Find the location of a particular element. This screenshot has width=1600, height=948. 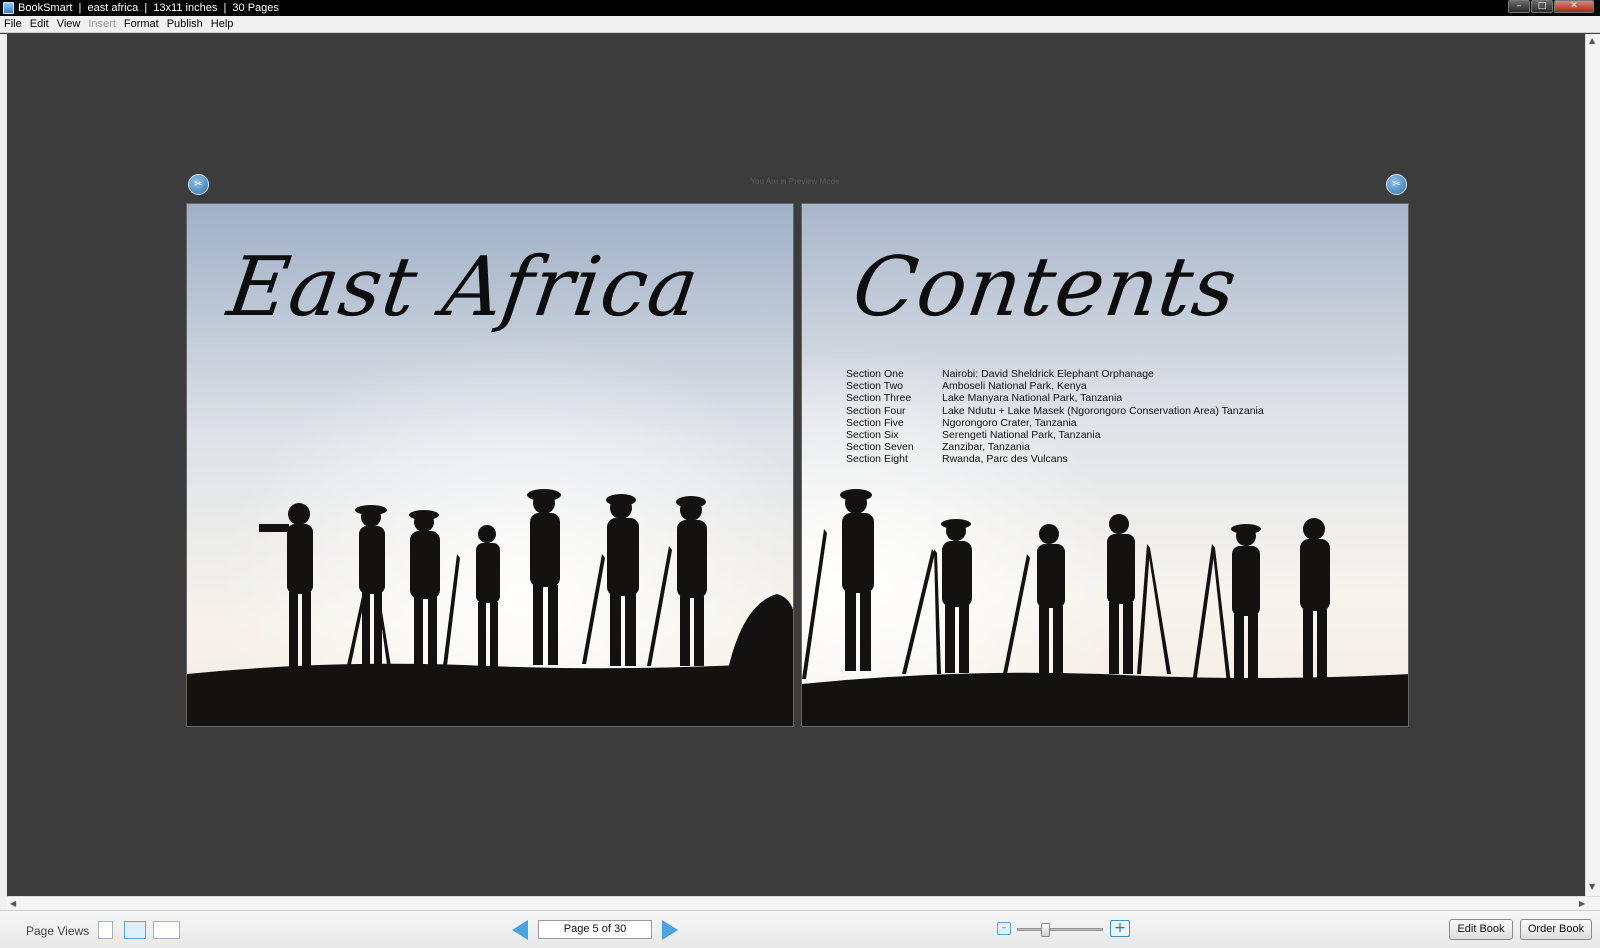

next-page-arrow-icon is located at coordinates (670, 930).